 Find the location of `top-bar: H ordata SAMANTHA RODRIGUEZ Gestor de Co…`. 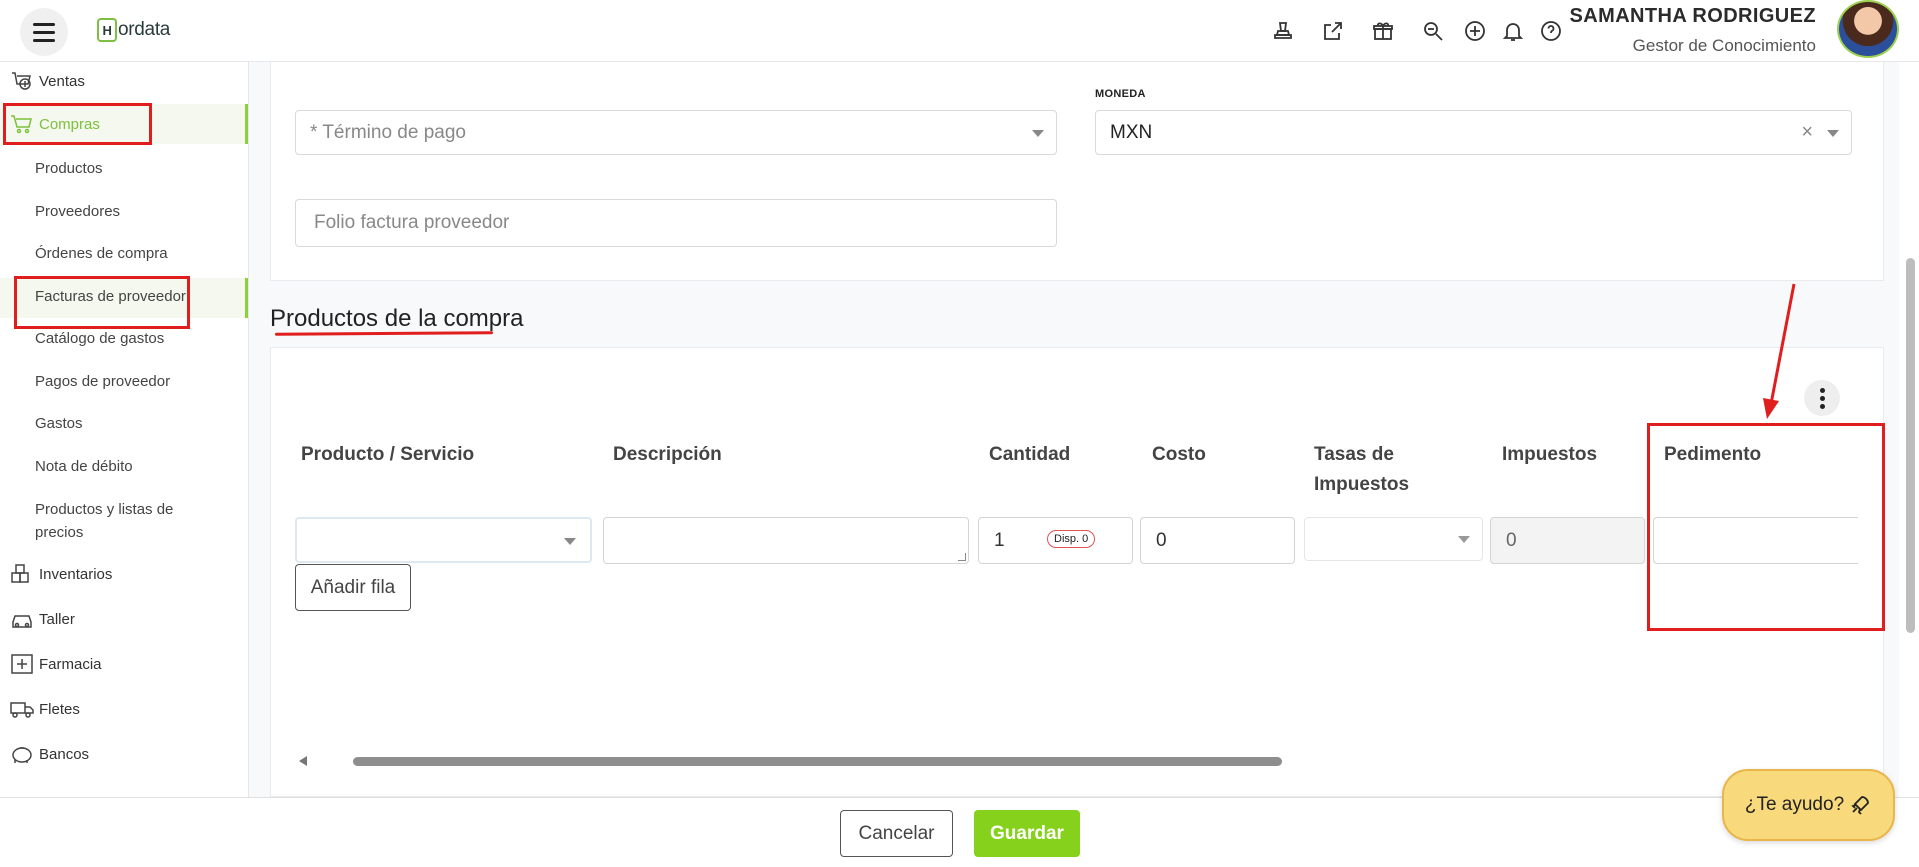

top-bar: H ordata SAMANTHA RODRIGUEZ Gestor de Co… is located at coordinates (959, 31).